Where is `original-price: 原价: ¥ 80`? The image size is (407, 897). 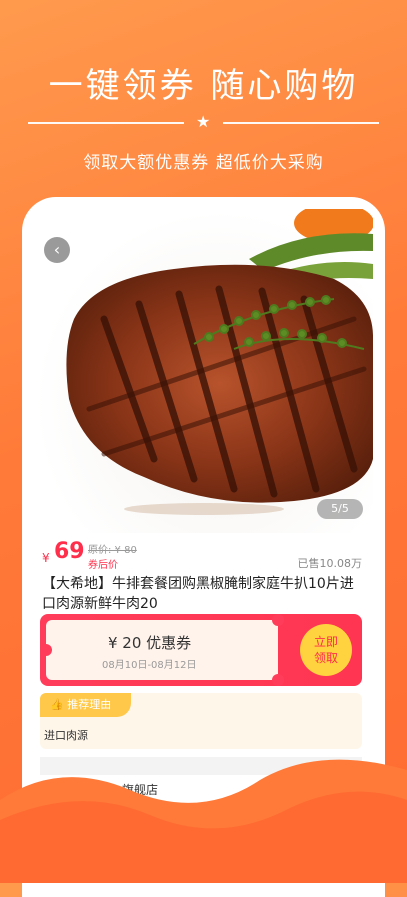
original-price: 原价: ¥ 80 is located at coordinates (112, 550).